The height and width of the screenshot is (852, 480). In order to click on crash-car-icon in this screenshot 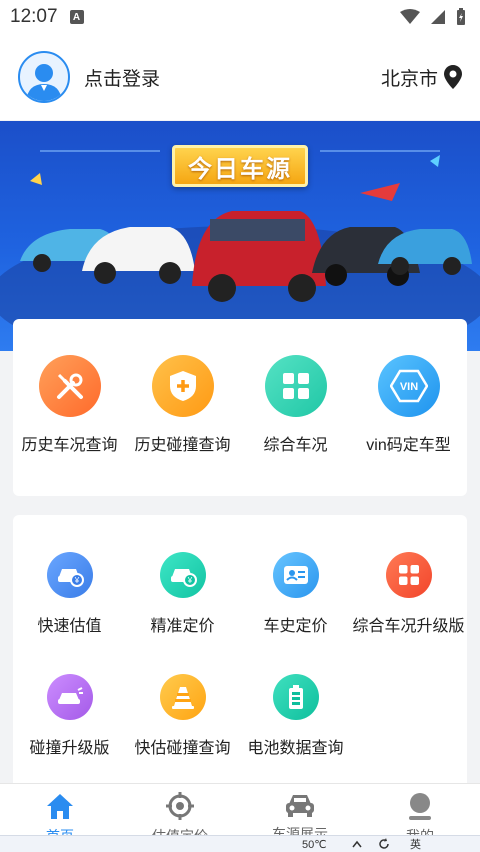, I will do `click(69, 697)`.